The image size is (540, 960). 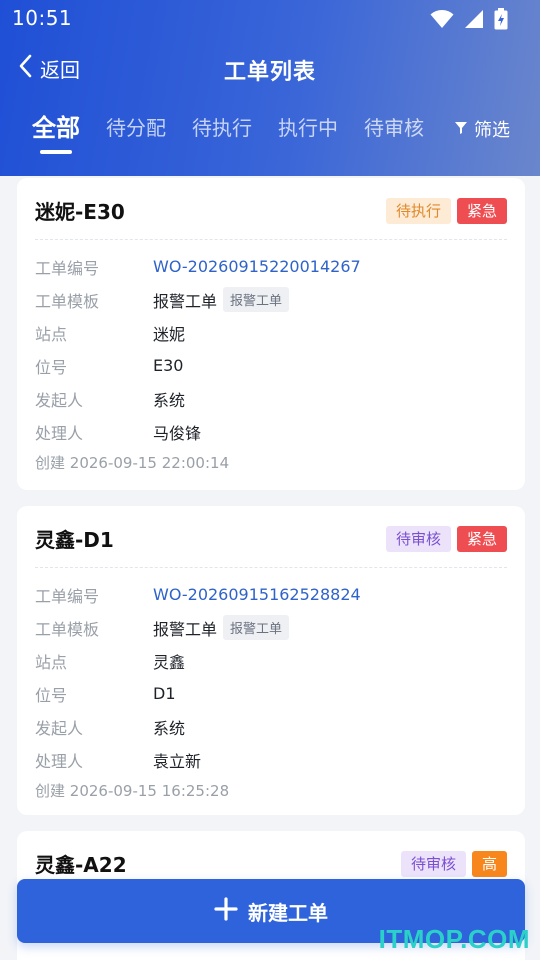 I want to click on filter-icon, so click(x=461, y=129).